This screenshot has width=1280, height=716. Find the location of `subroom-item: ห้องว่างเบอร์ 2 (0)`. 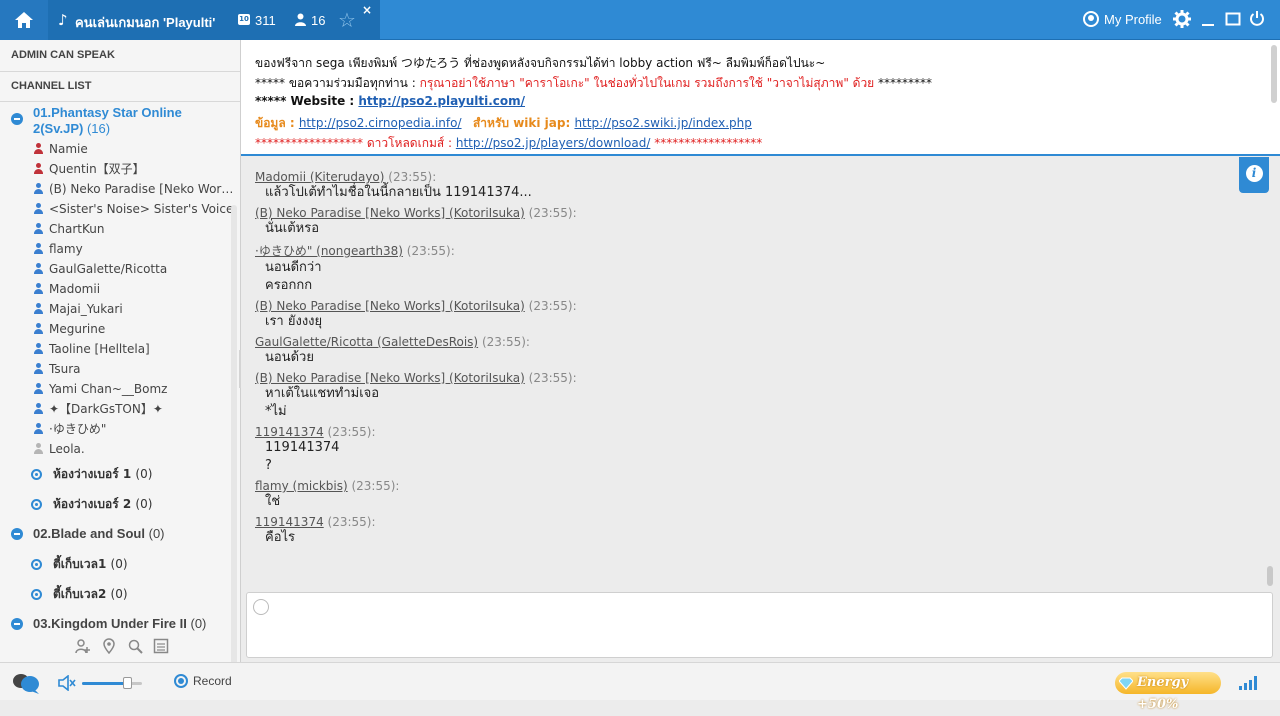

subroom-item: ห้องว่างเบอร์ 2 (0) is located at coordinates (116, 504).